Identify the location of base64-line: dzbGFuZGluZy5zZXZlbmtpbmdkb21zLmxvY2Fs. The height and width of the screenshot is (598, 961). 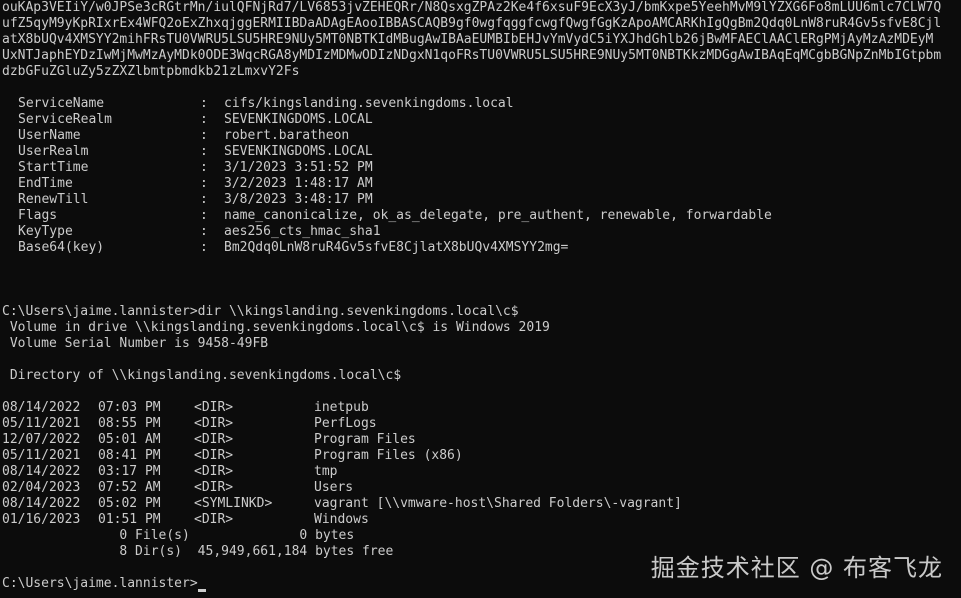
(151, 71).